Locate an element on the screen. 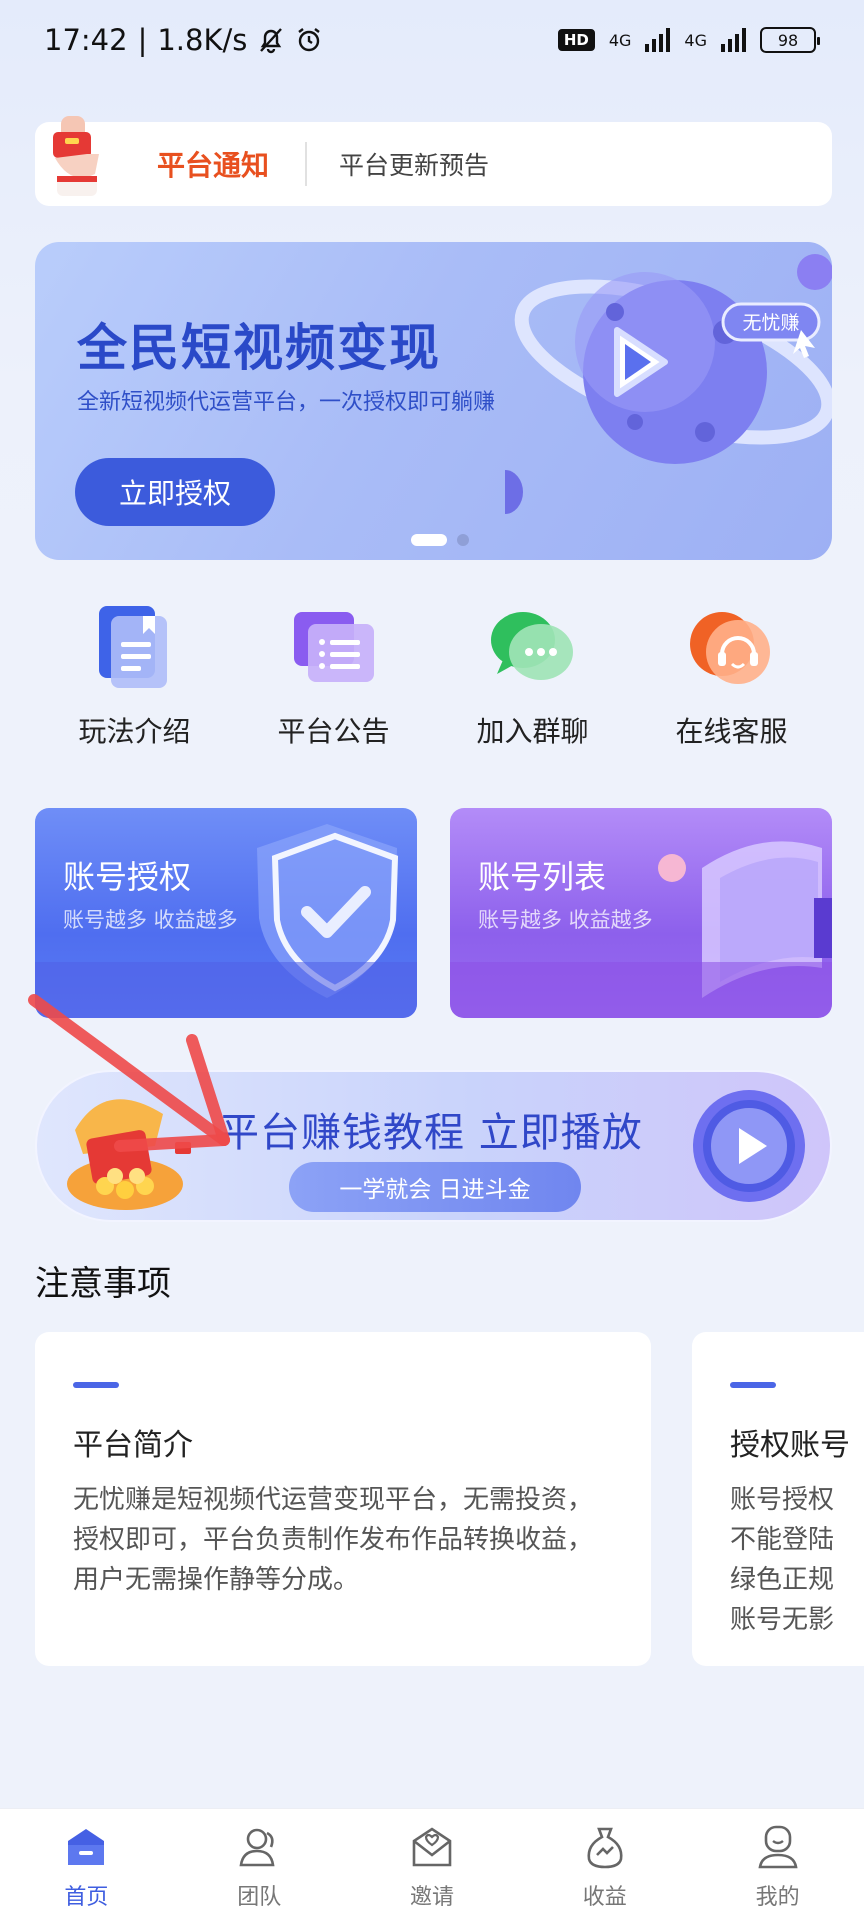 The height and width of the screenshot is (1920, 864). tab-earnings: 收益 is located at coordinates (604, 1864).